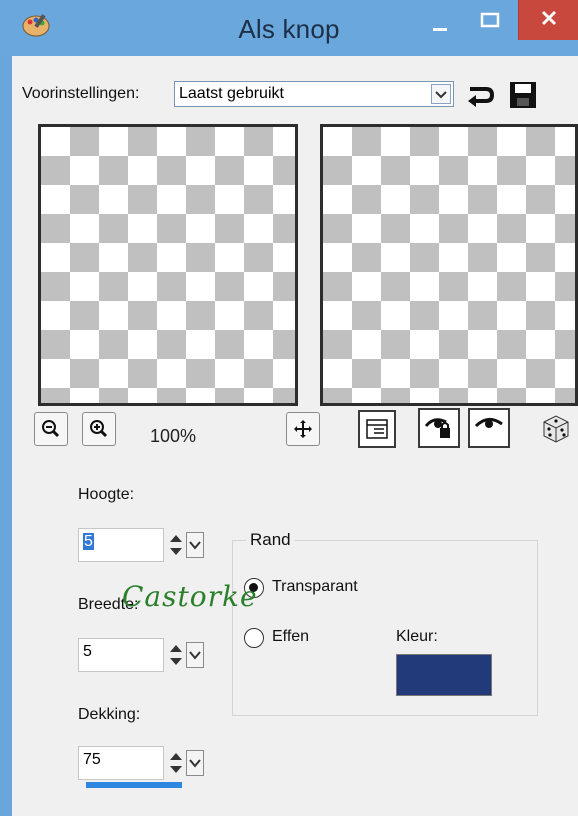 This screenshot has height=816, width=578. Describe the element at coordinates (480, 95) in the screenshot. I see `reset-icon` at that location.